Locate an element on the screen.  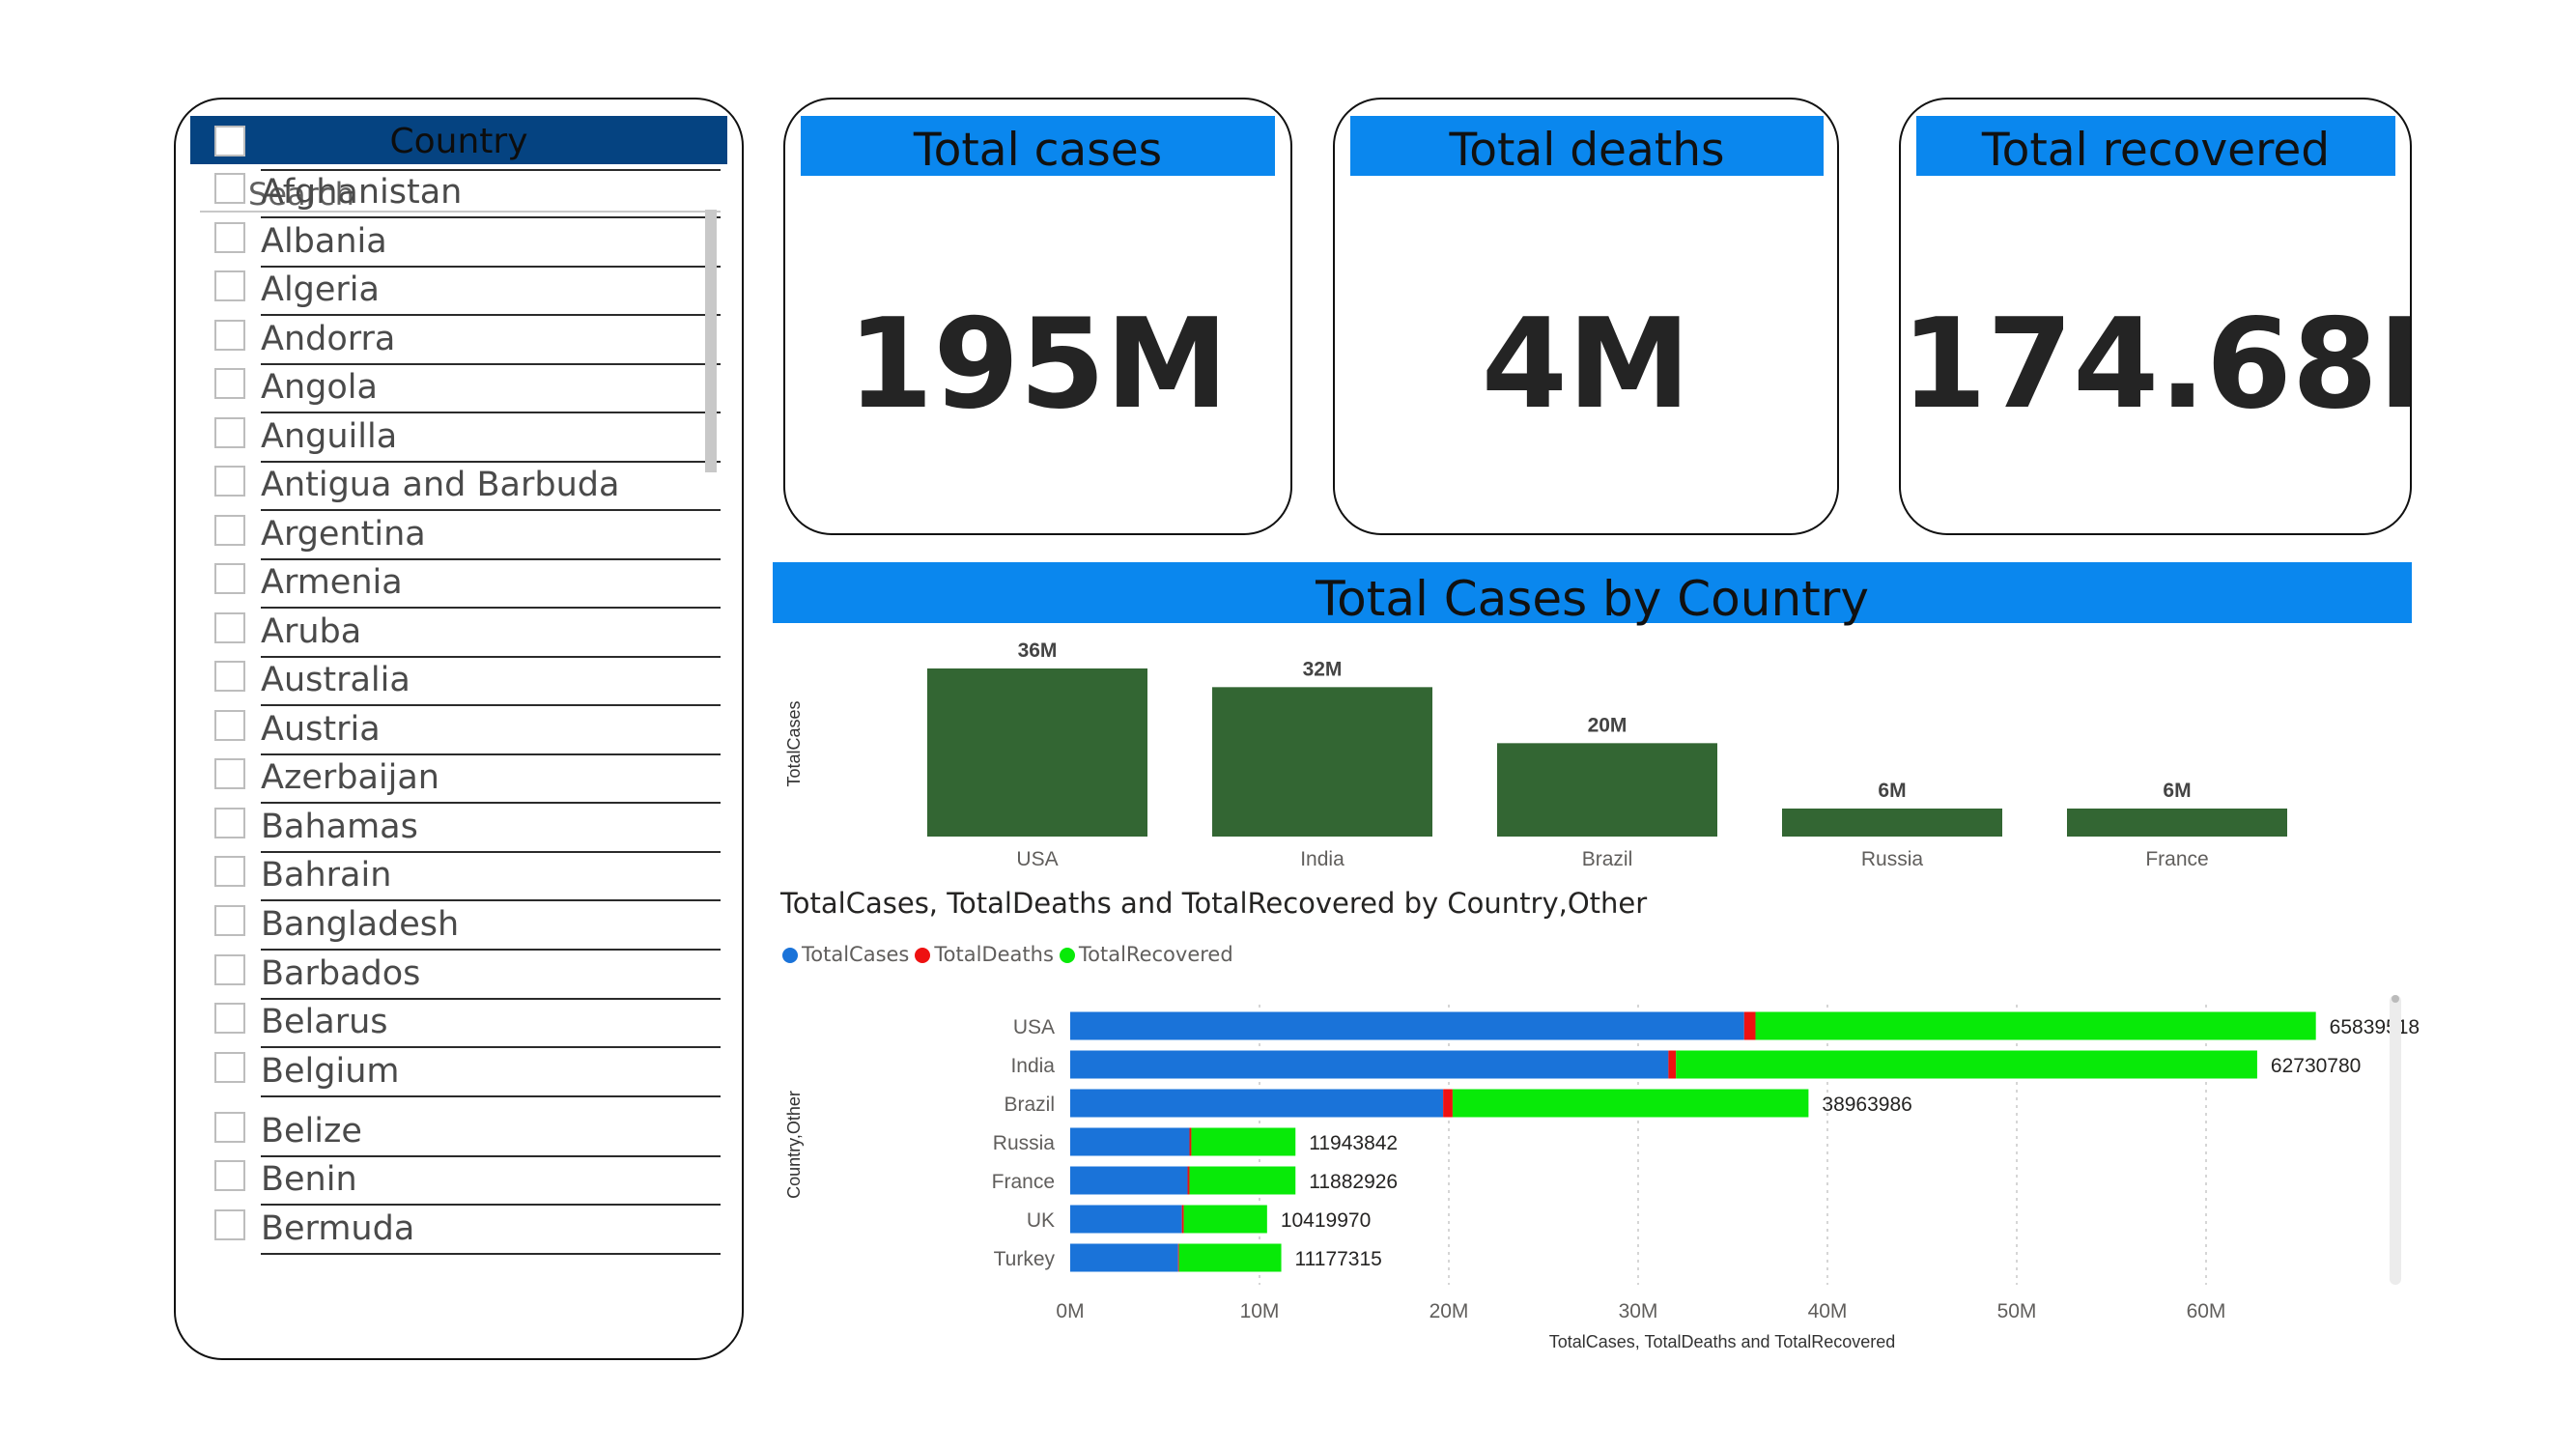
total-label: 38963986 is located at coordinates (1866, 1105).